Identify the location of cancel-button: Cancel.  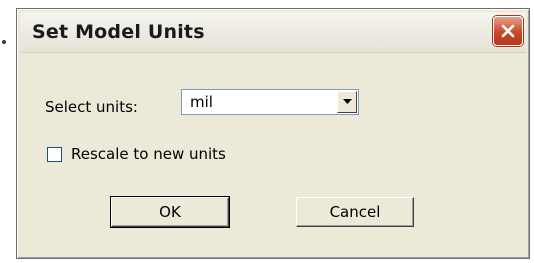
(355, 212).